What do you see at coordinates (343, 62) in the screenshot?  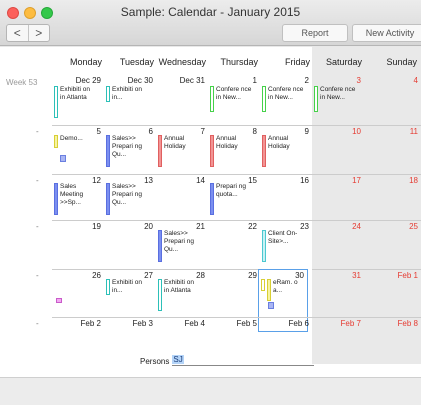 I see `day-header-saturday: Saturday` at bounding box center [343, 62].